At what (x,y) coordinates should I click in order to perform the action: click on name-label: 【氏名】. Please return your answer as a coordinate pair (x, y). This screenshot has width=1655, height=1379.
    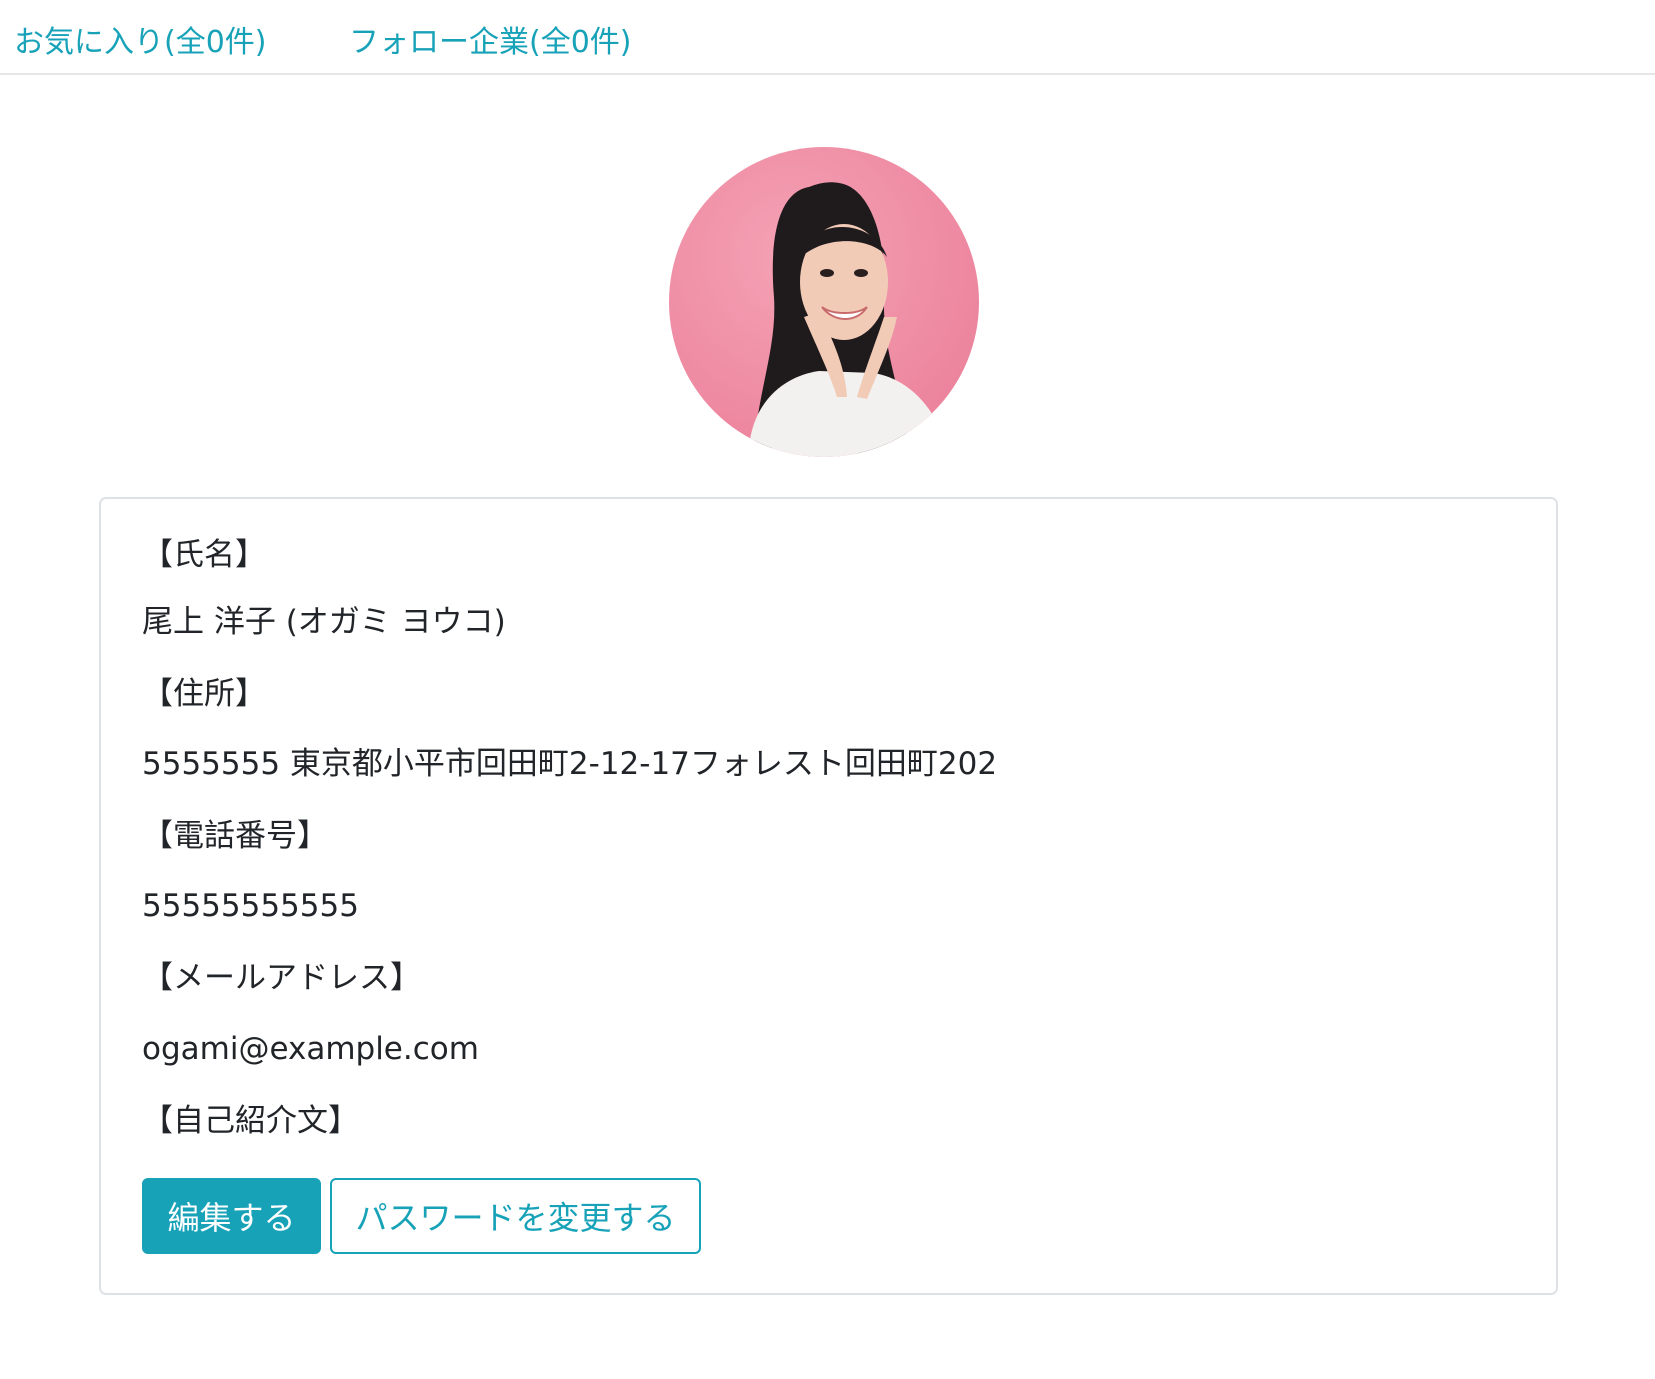
    Looking at the image, I should click on (204, 555).